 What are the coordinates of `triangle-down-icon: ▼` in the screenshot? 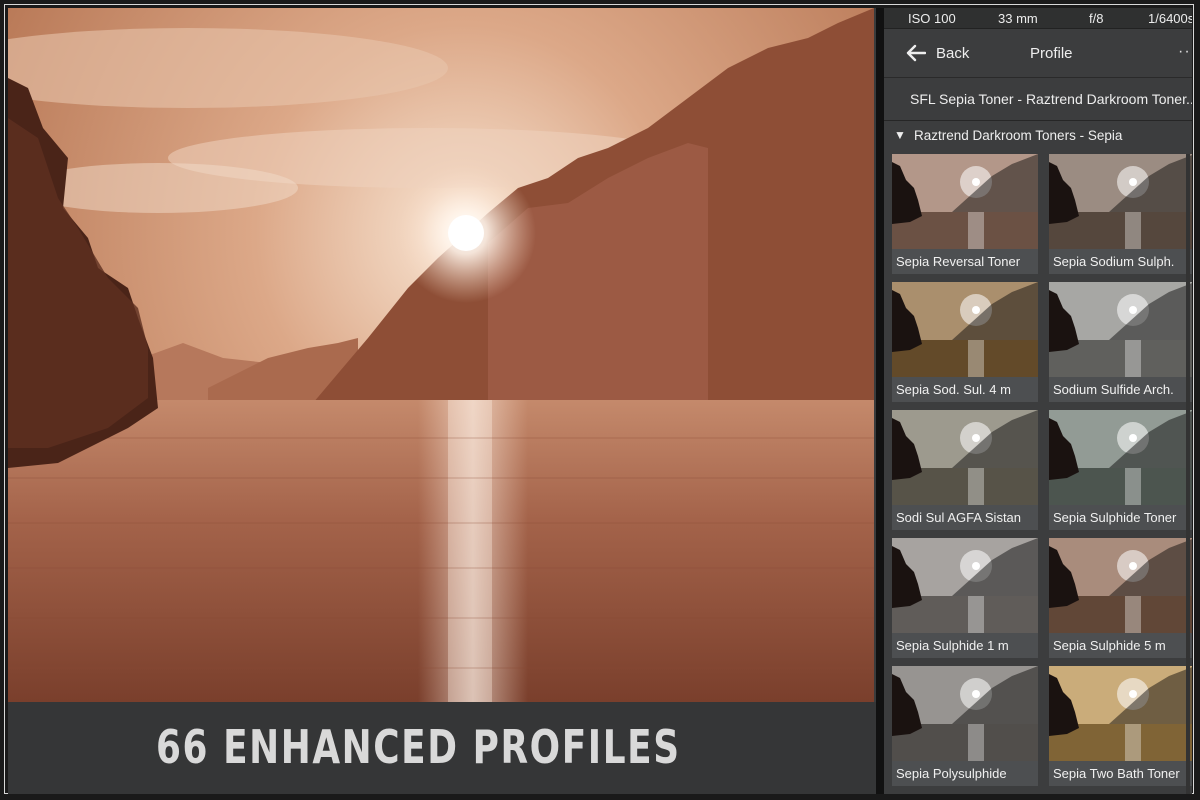 It's located at (900, 135).